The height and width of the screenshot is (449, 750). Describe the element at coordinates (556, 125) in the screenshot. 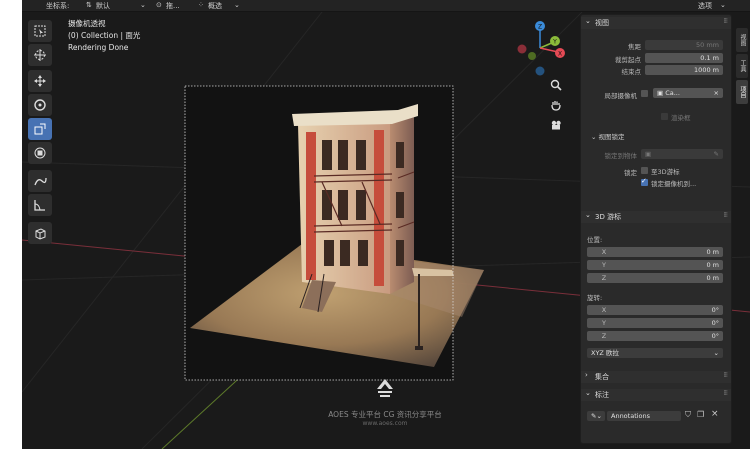

I see `camera-view-icon` at that location.